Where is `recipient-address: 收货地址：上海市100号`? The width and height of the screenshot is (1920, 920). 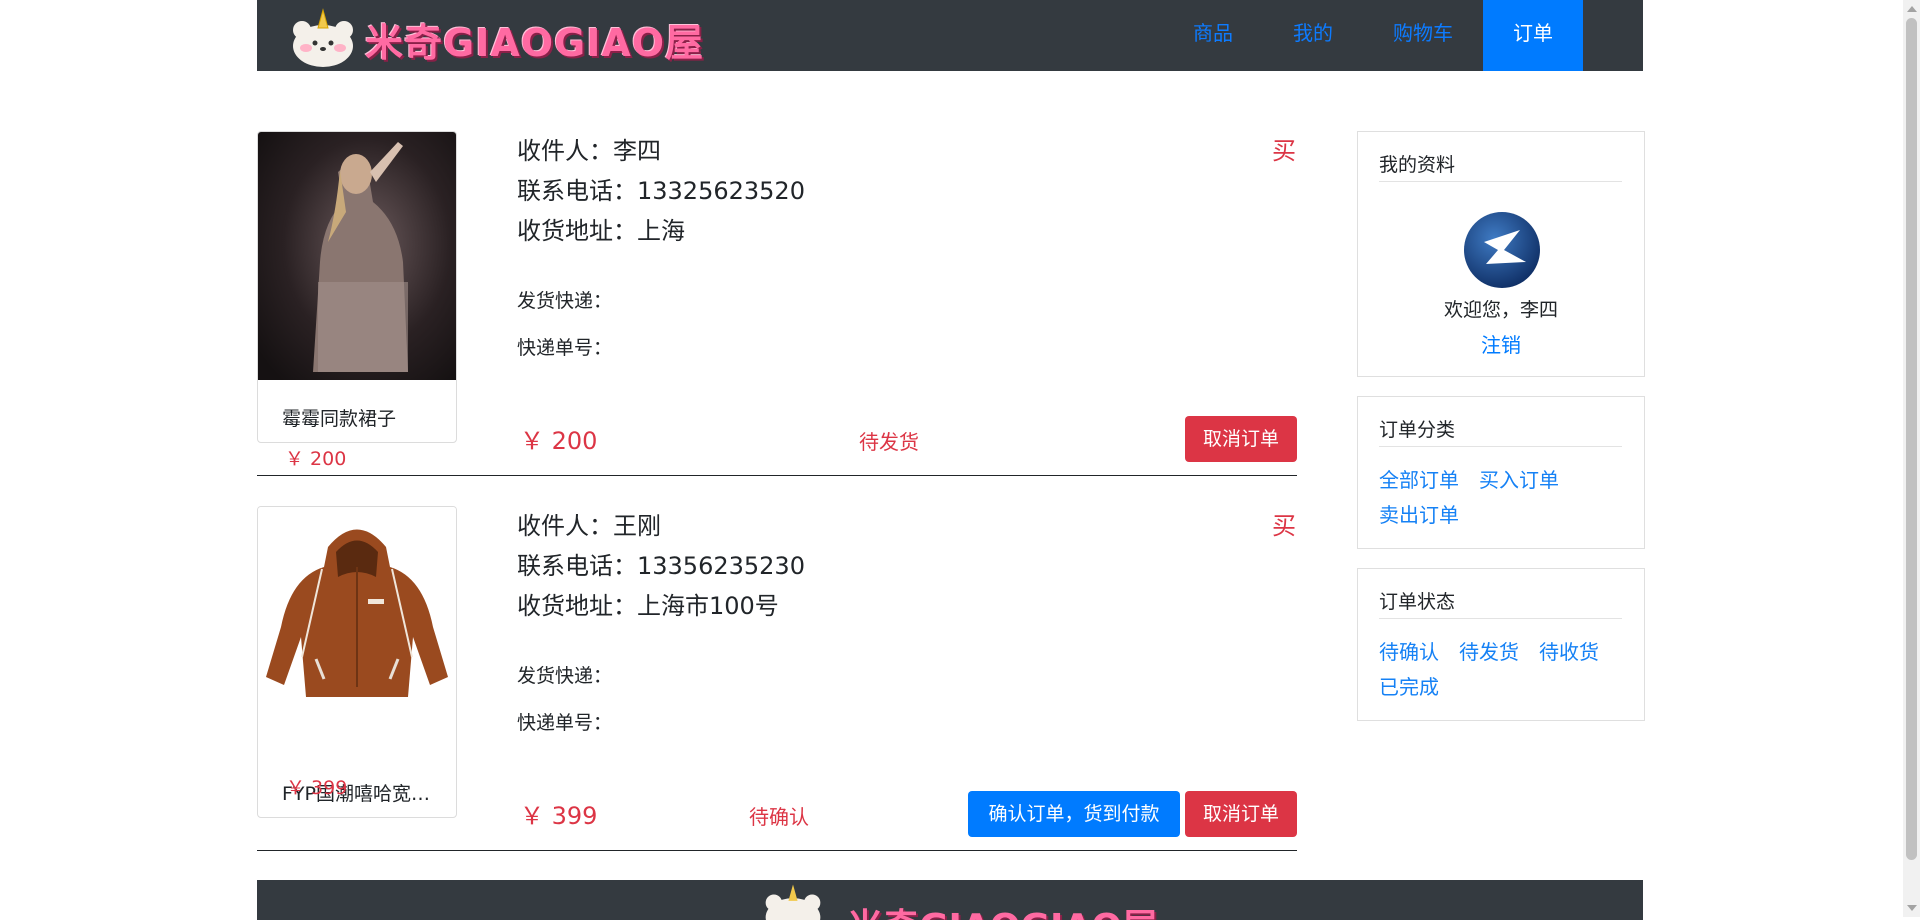 recipient-address: 收货地址：上海市100号 is located at coordinates (648, 606).